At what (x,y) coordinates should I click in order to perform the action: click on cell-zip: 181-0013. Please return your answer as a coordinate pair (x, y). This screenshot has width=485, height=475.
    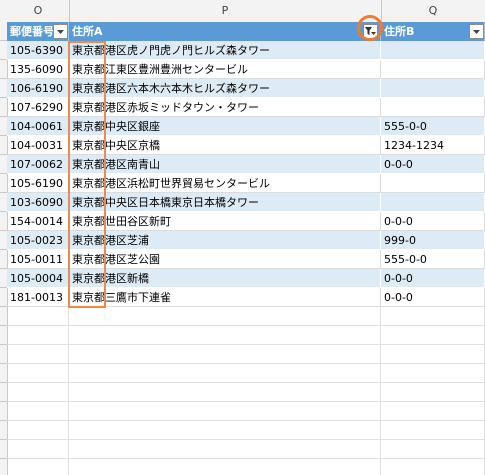
    Looking at the image, I should click on (38, 297).